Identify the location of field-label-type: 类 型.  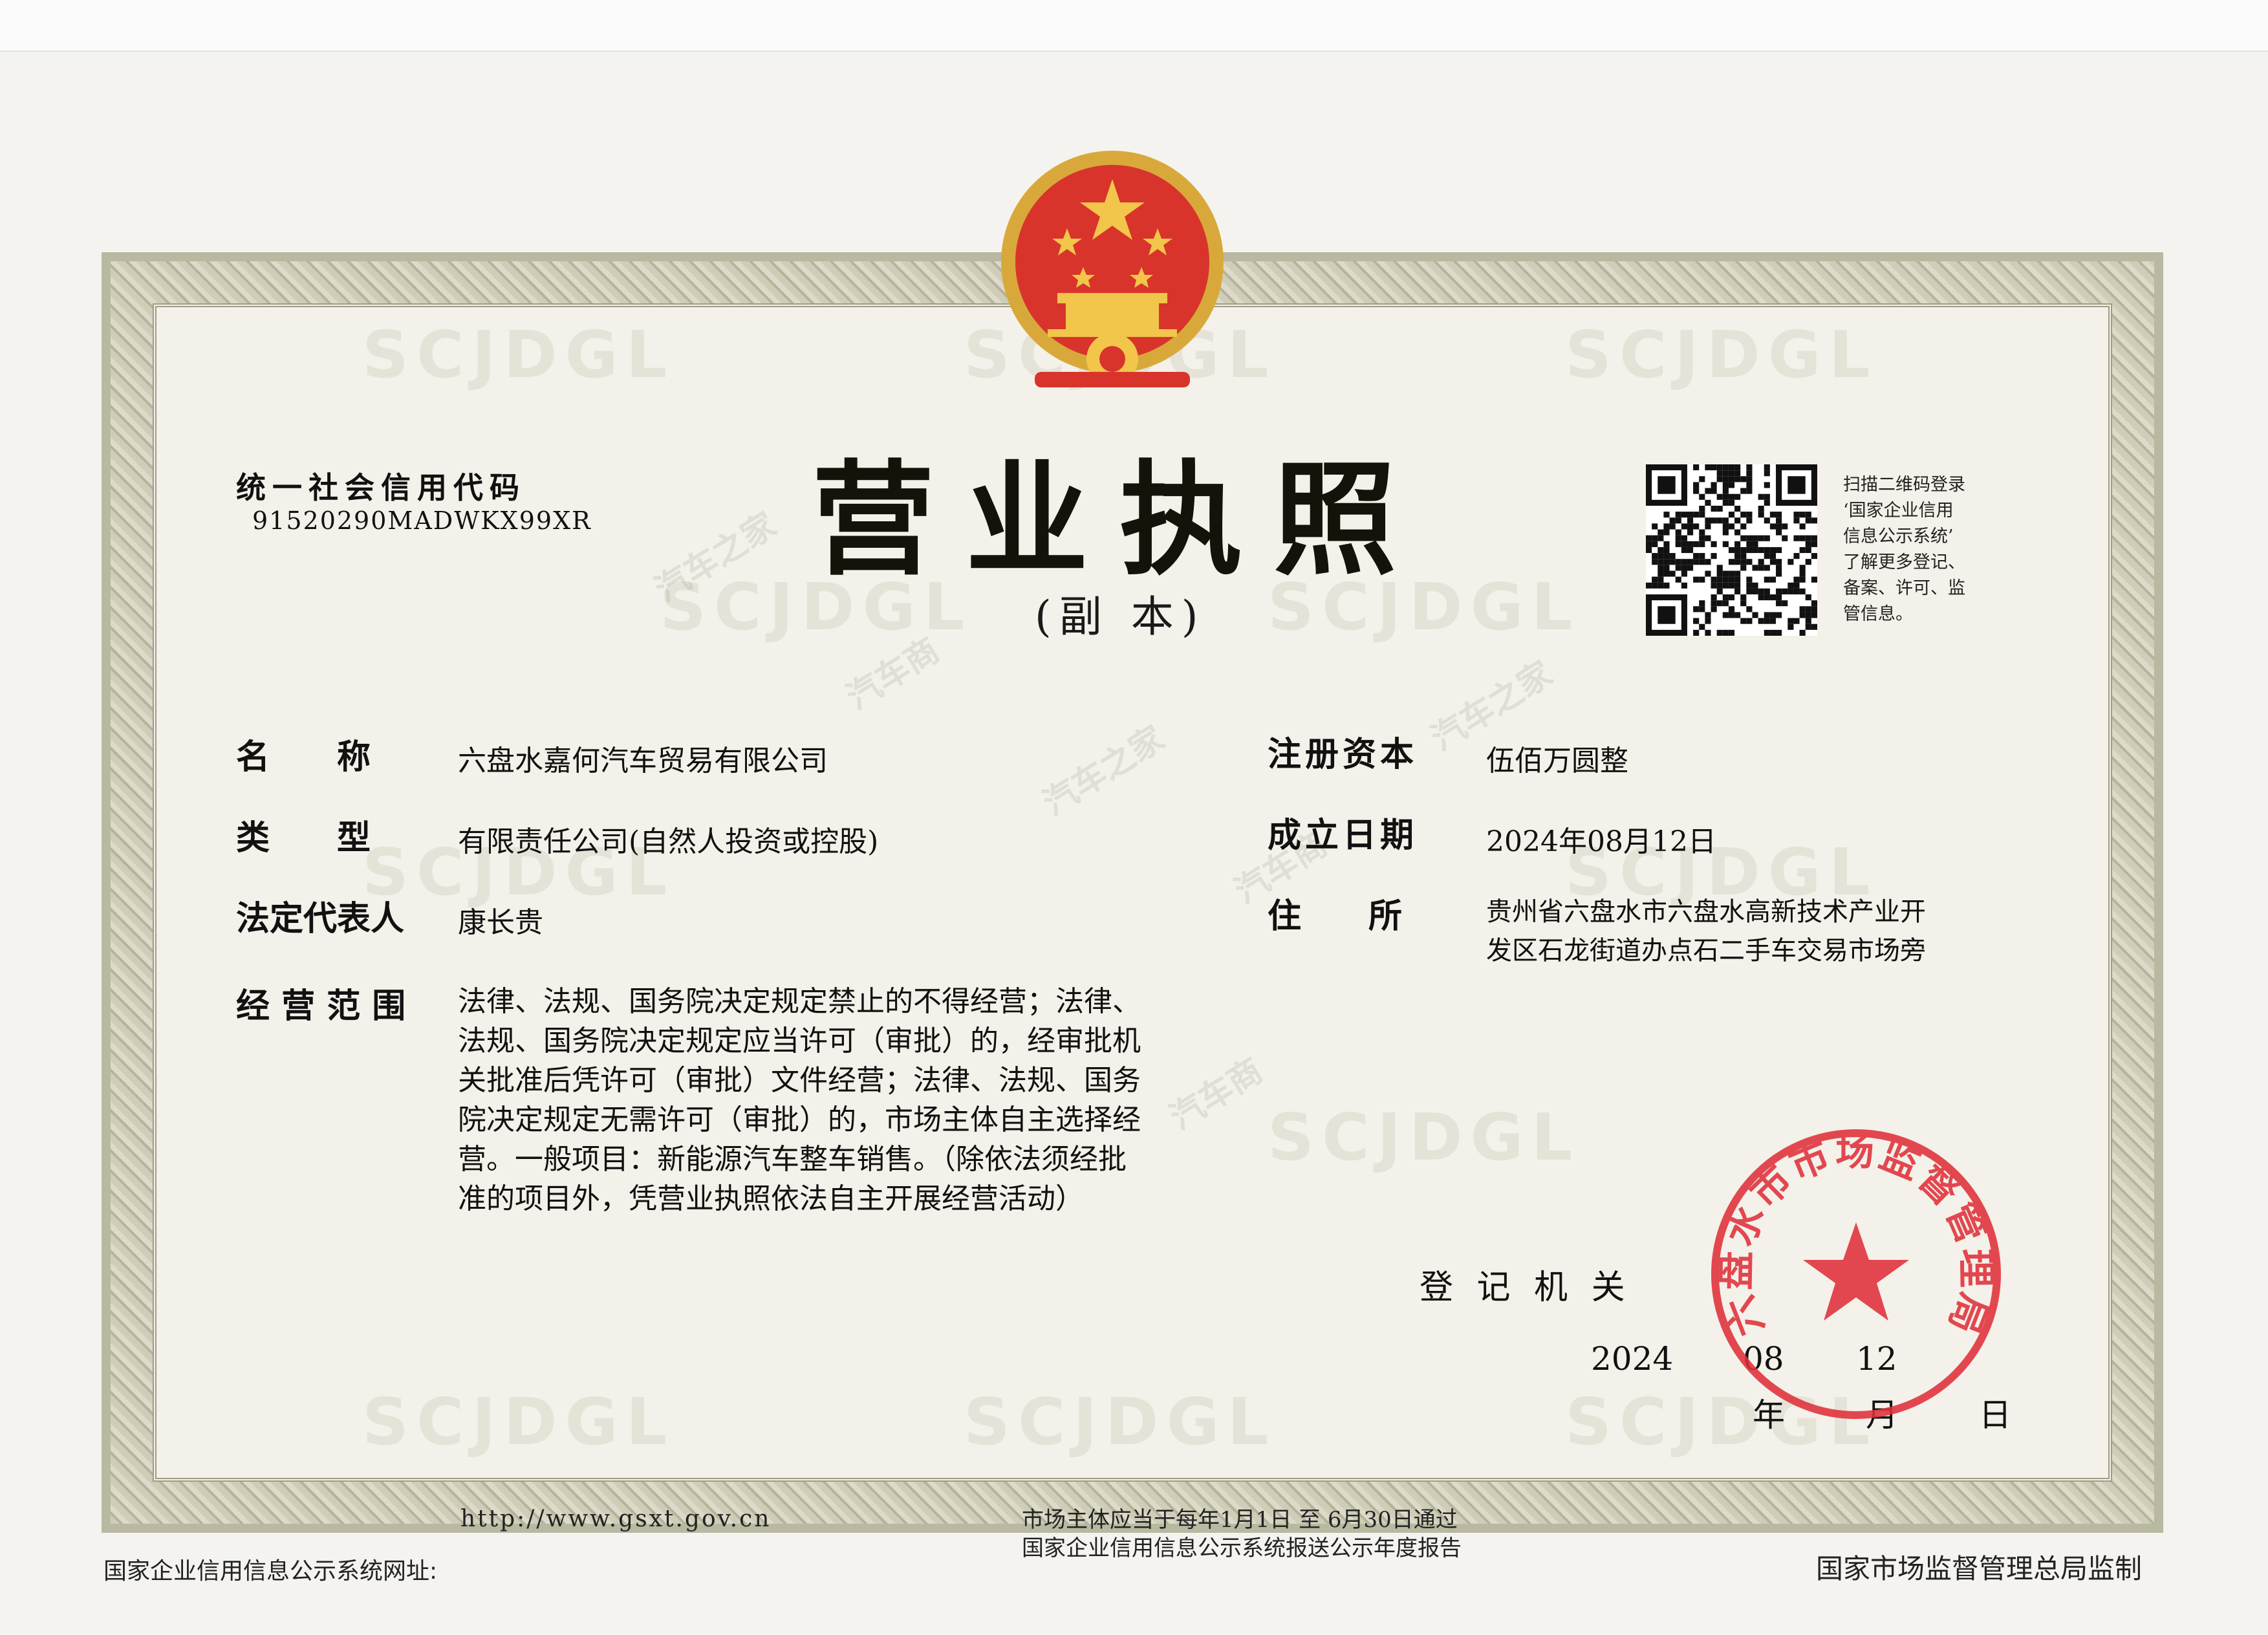
(303, 838).